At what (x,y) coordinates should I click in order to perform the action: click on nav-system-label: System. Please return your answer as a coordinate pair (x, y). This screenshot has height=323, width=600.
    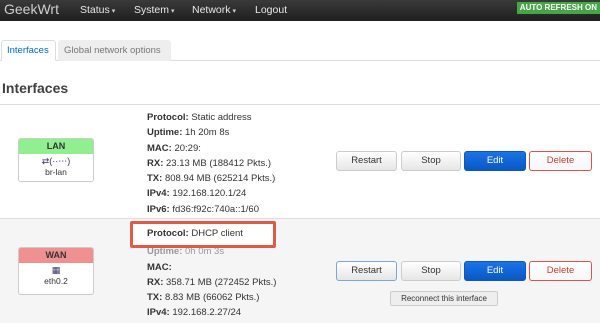
    Looking at the image, I should click on (152, 10).